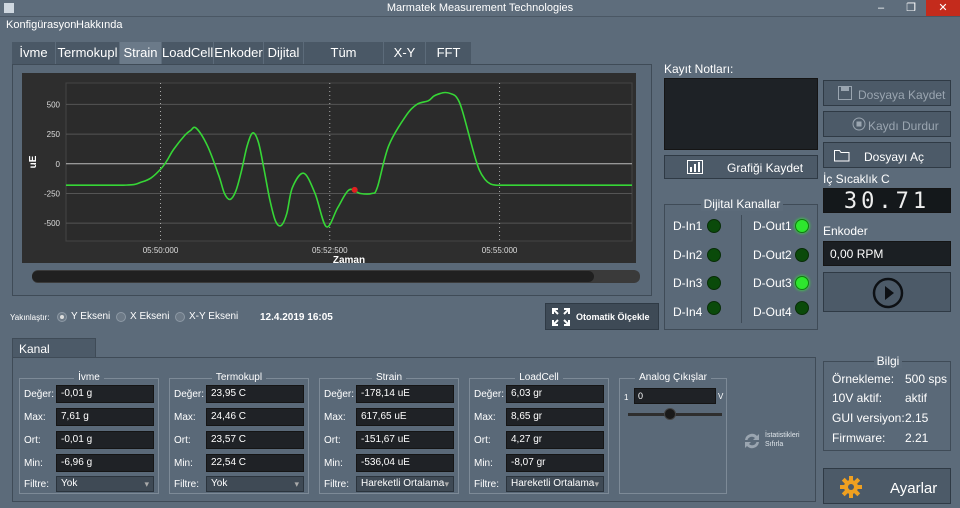  Describe the element at coordinates (802, 255) in the screenshot. I see `d-out2-led` at that location.